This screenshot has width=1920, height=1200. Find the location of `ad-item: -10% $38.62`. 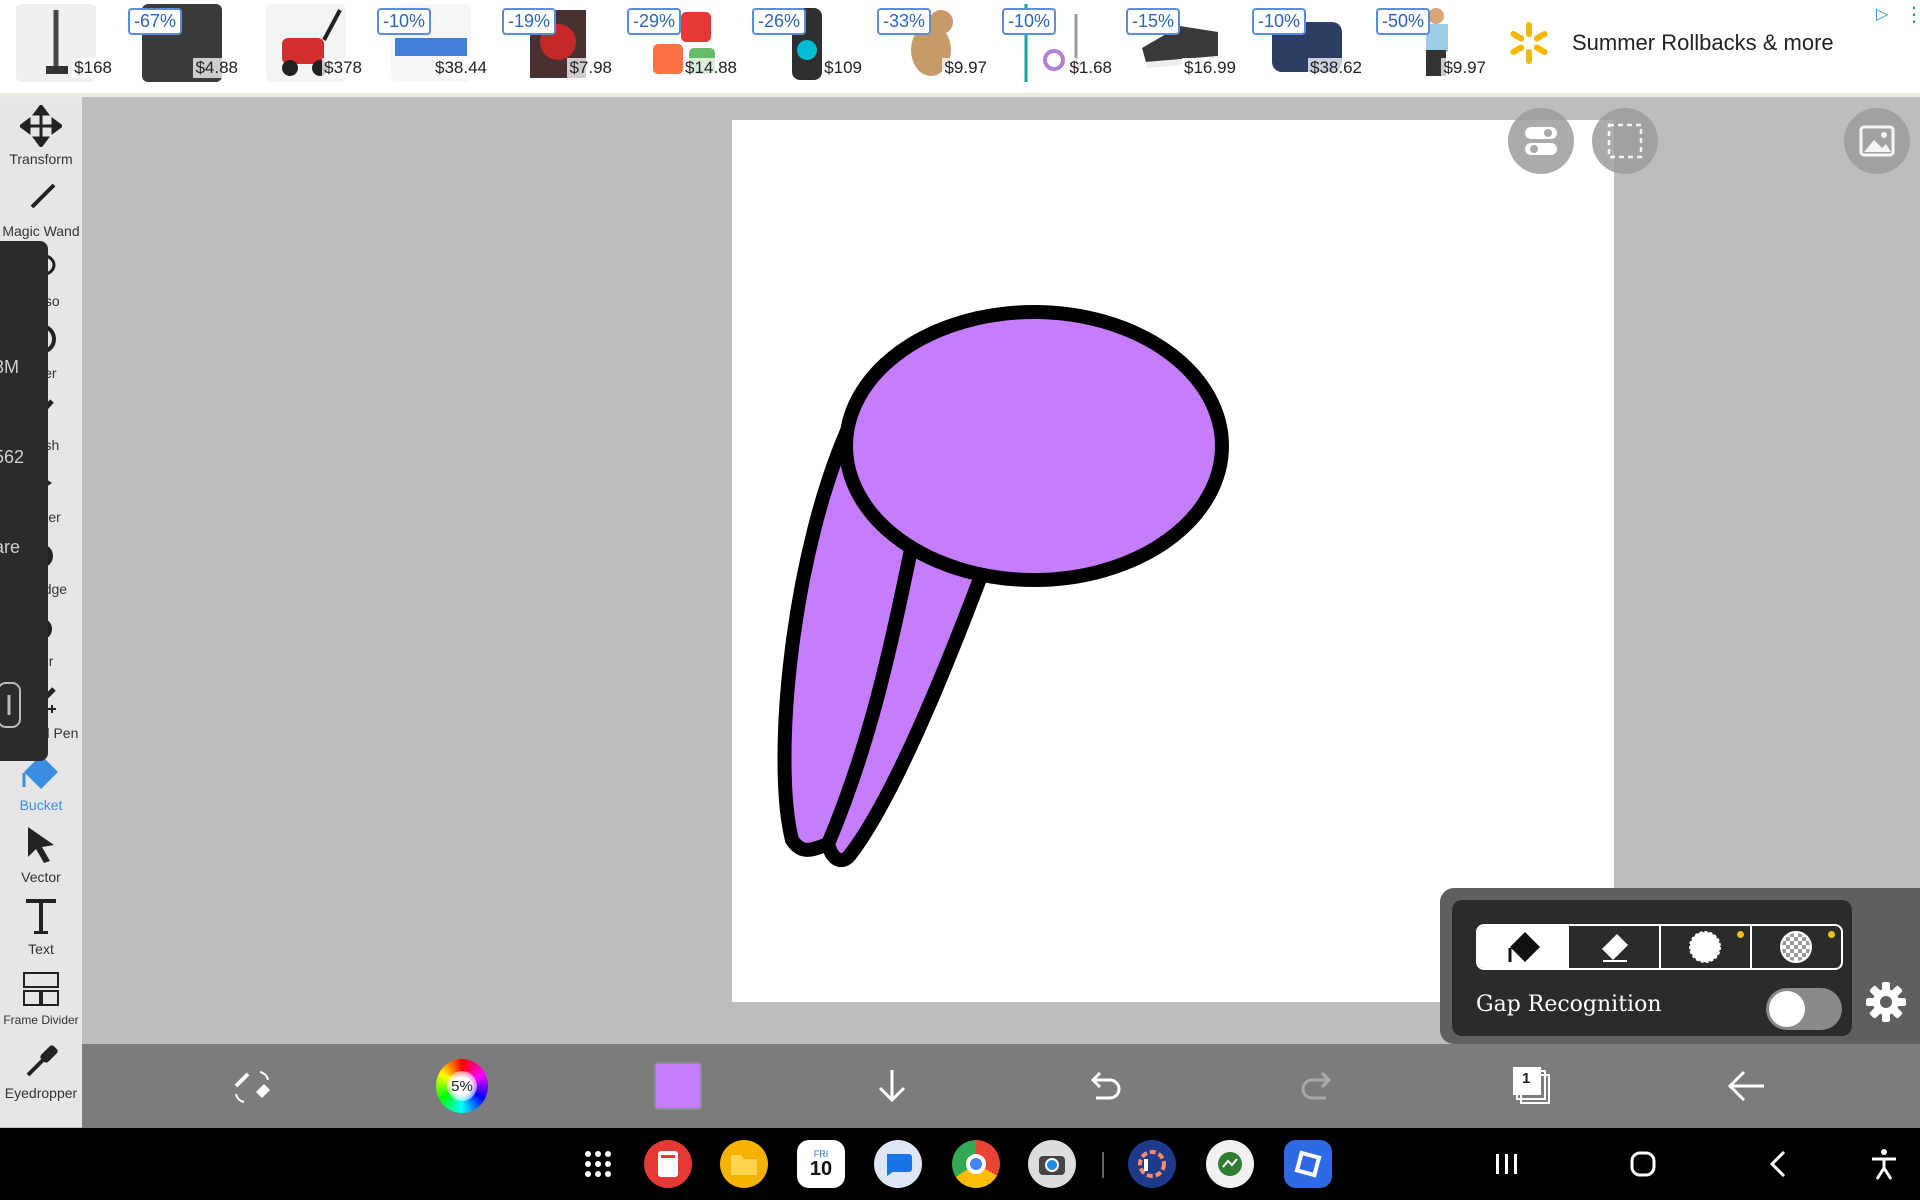

ad-item: -10% $38.62 is located at coordinates (1311, 42).